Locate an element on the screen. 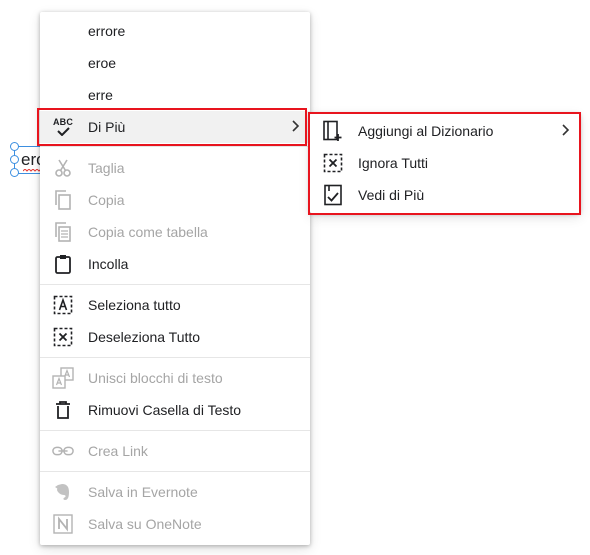  see-more-label: Vedi di Più is located at coordinates (391, 195).